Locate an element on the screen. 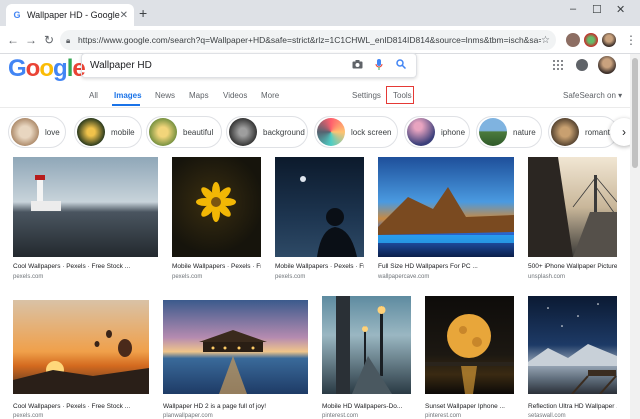 This screenshot has width=640, height=419. search-query: Wallpaper HD is located at coordinates (121, 65).